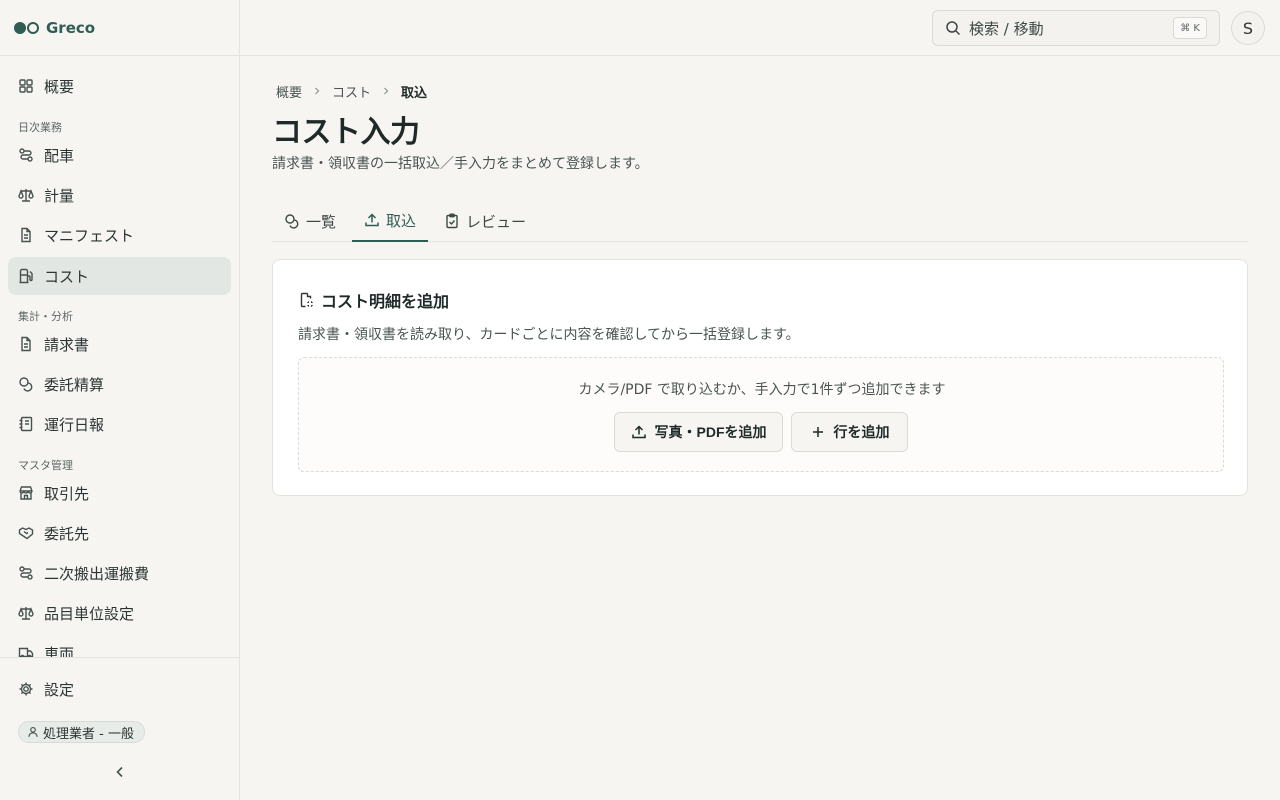  What do you see at coordinates (67, 533) in the screenshot?
I see `sidebar-item-label: 委託先` at bounding box center [67, 533].